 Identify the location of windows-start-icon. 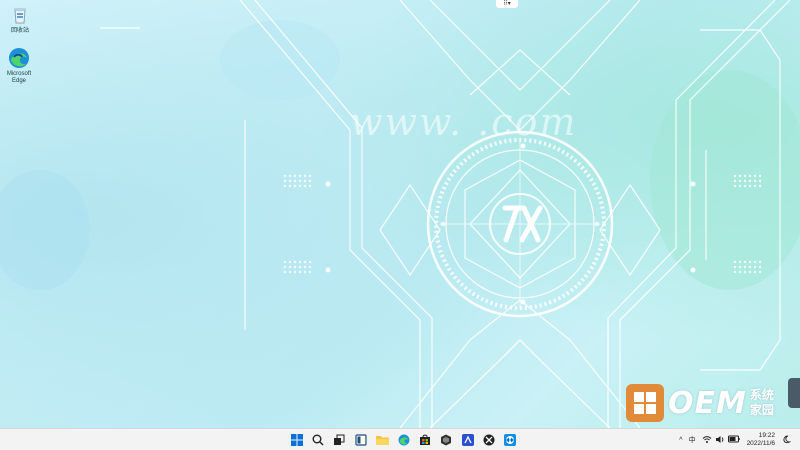
(296, 440).